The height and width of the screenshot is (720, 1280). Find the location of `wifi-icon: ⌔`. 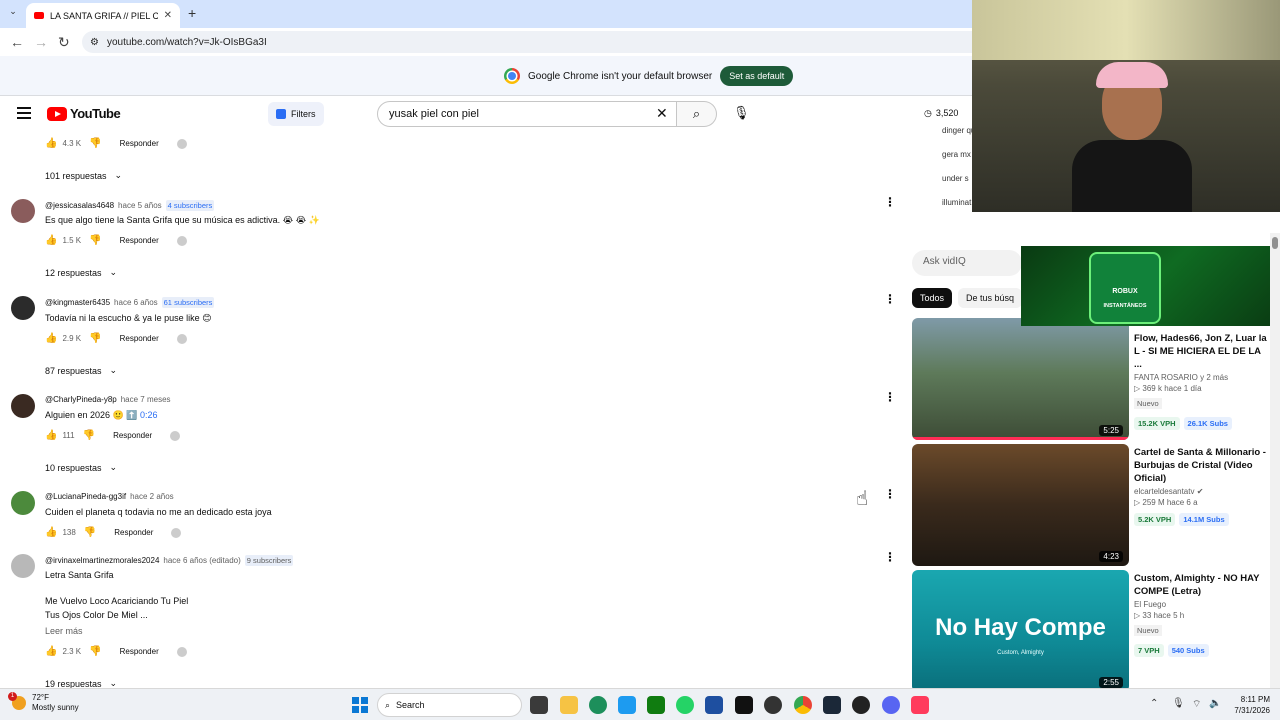

wifi-icon: ⌔ is located at coordinates (1196, 704).